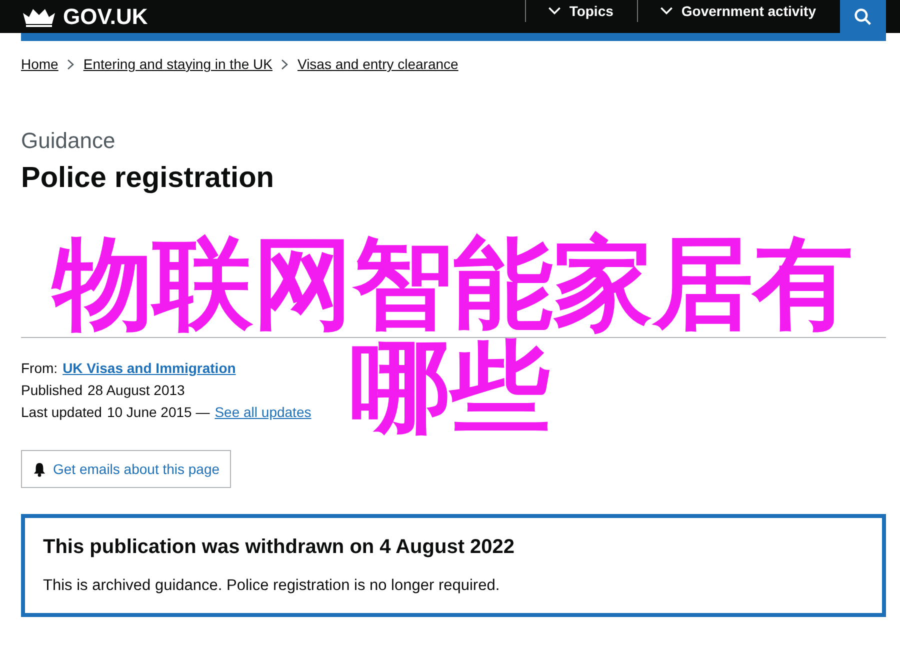 This screenshot has height=658, width=900. I want to click on notice-title: This publication was withdrawn on 4 August 2022, so click(279, 547).